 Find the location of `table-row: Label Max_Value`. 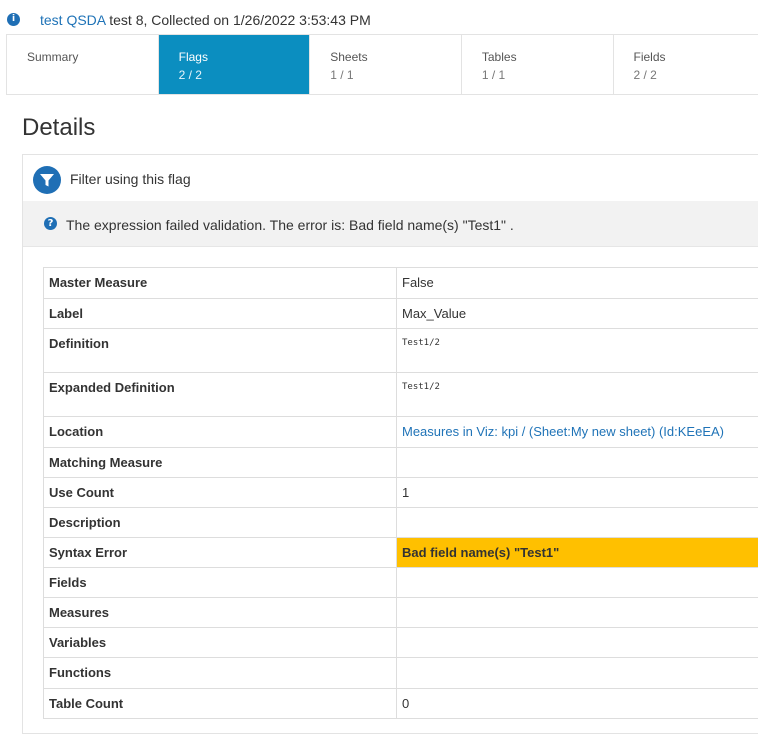

table-row: Label Max_Value is located at coordinates (401, 314).